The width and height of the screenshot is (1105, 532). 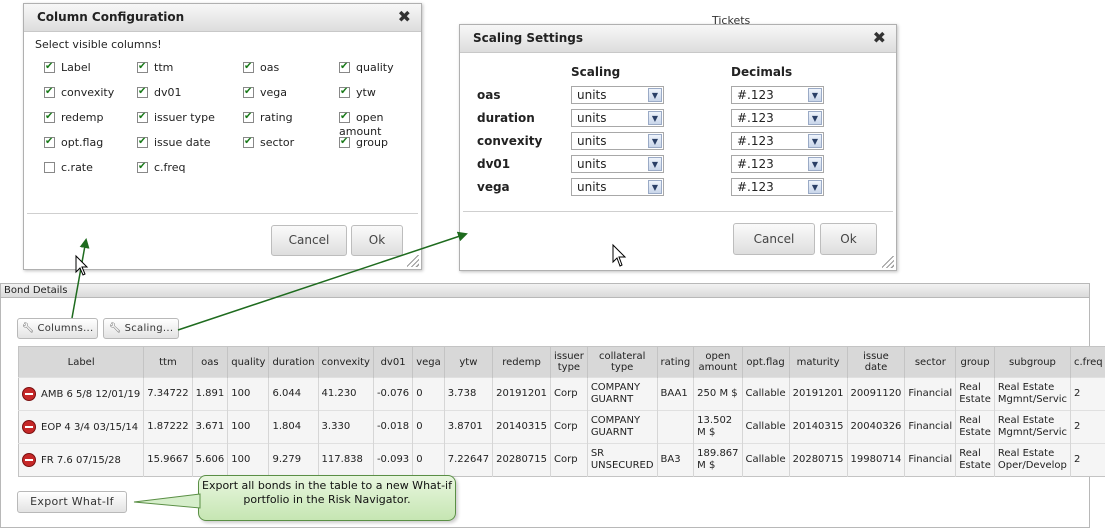 I want to click on column-config-ok-button: Ok, so click(x=377, y=240).